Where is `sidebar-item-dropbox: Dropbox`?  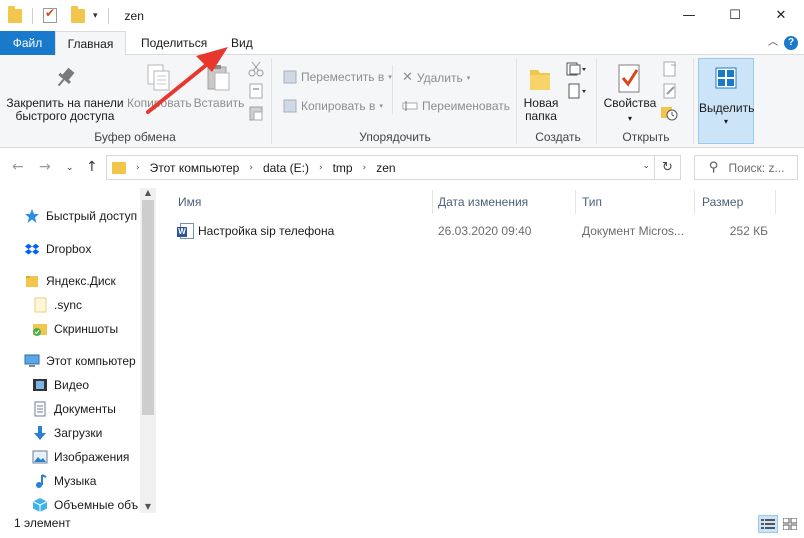 sidebar-item-dropbox: Dropbox is located at coordinates (57, 249).